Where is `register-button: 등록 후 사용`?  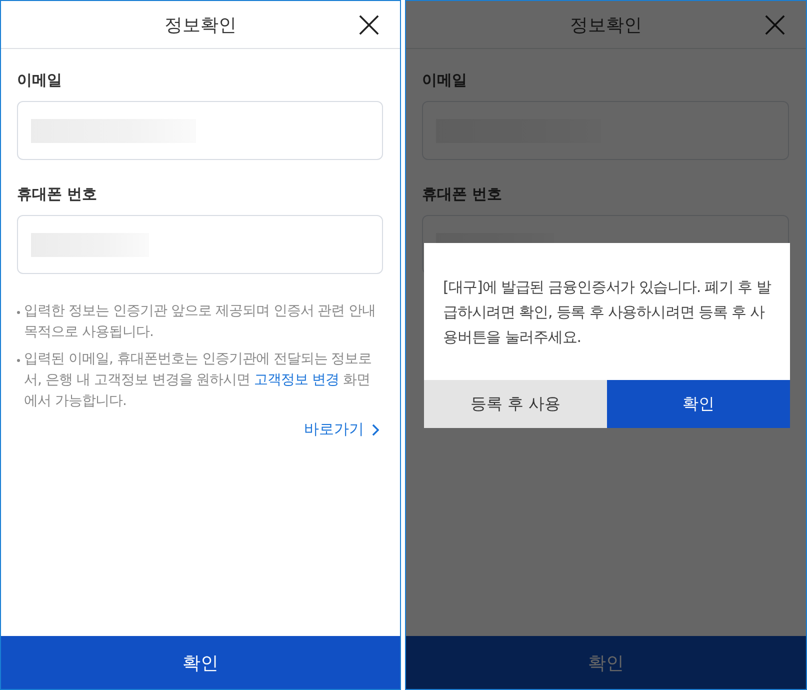
register-button: 등록 후 사용 is located at coordinates (515, 404).